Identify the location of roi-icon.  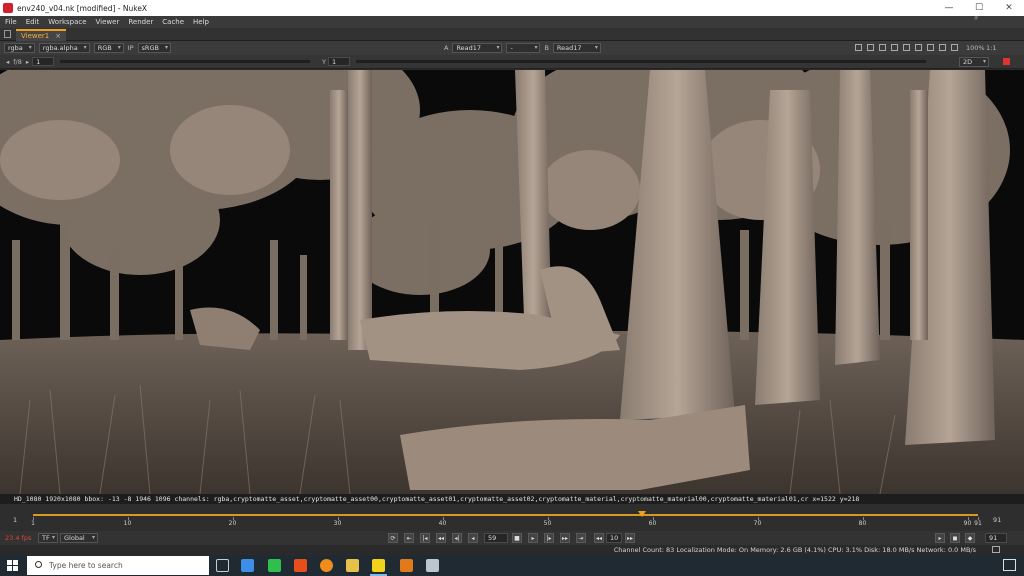
(858, 47).